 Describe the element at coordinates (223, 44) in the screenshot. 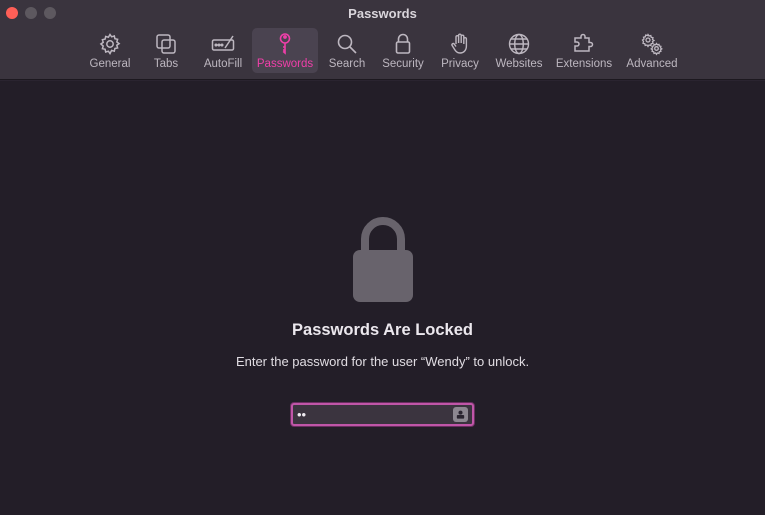

I see `autofill-icon` at that location.